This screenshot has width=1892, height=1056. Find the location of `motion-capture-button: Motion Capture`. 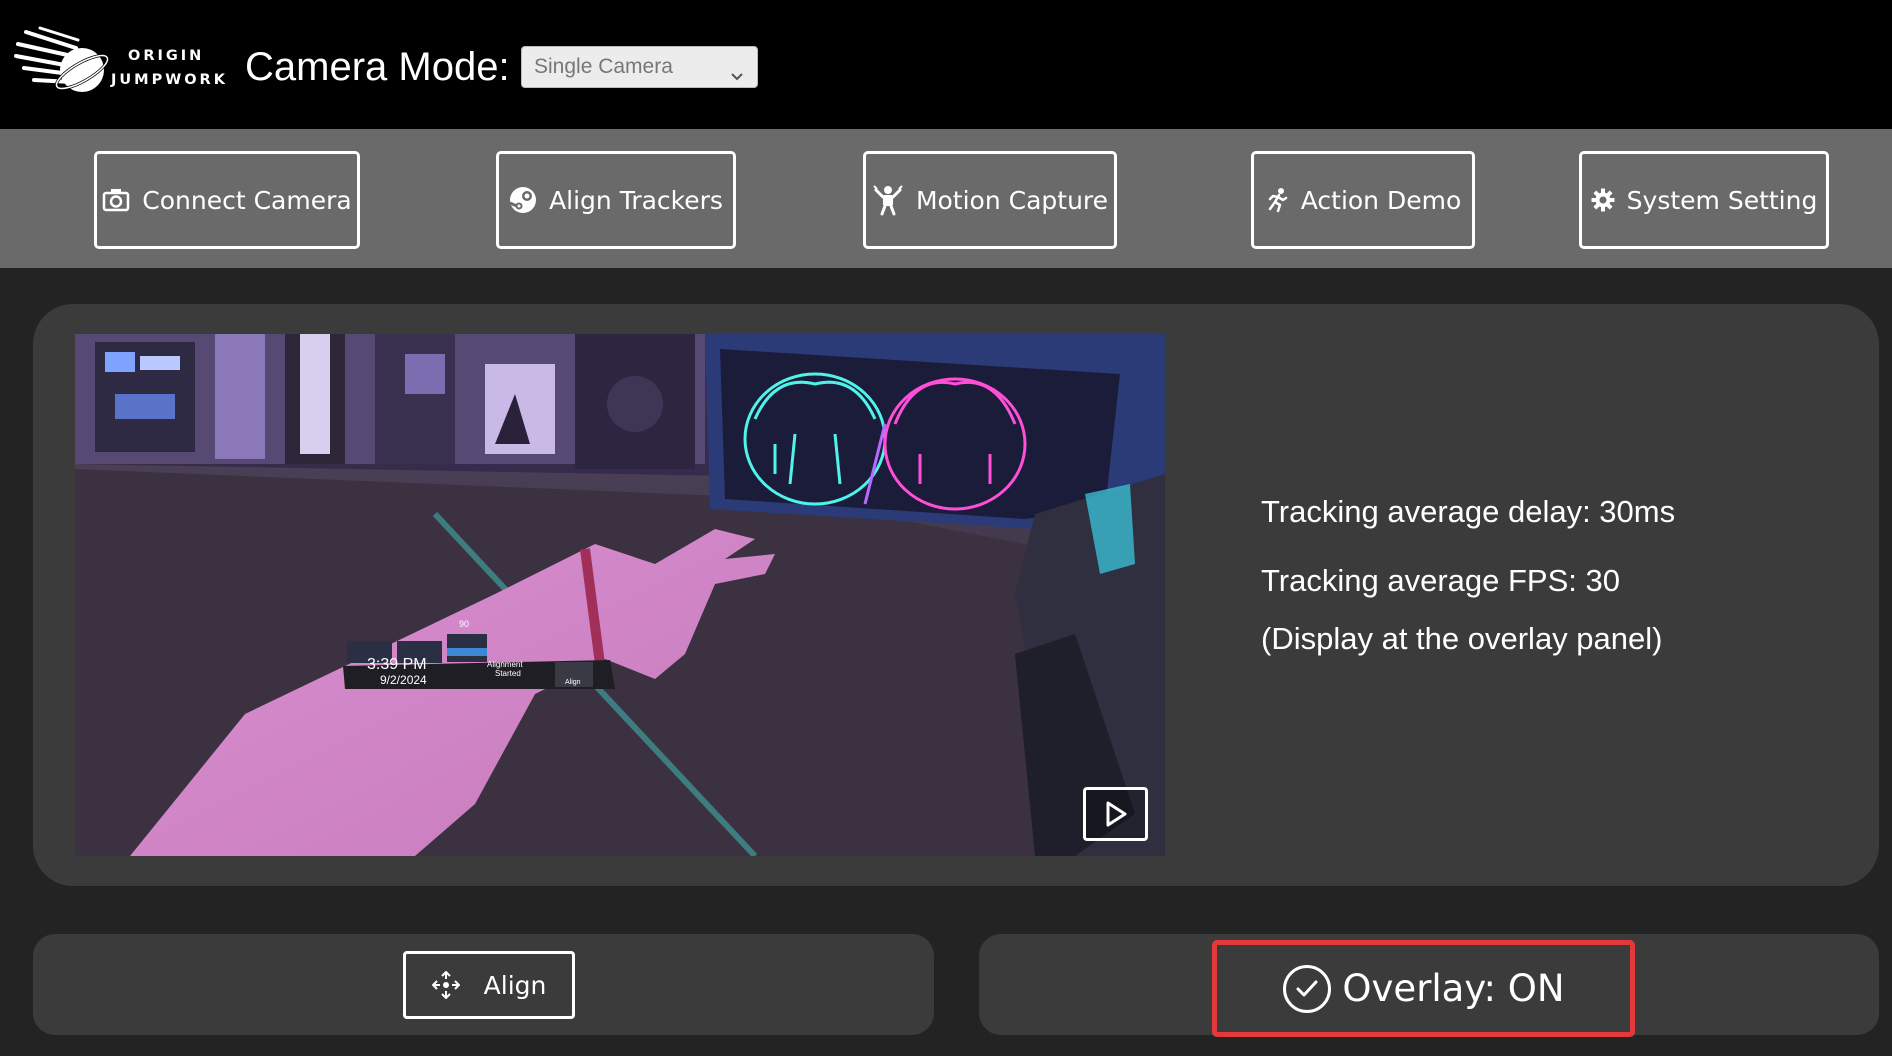

motion-capture-button: Motion Capture is located at coordinates (990, 200).